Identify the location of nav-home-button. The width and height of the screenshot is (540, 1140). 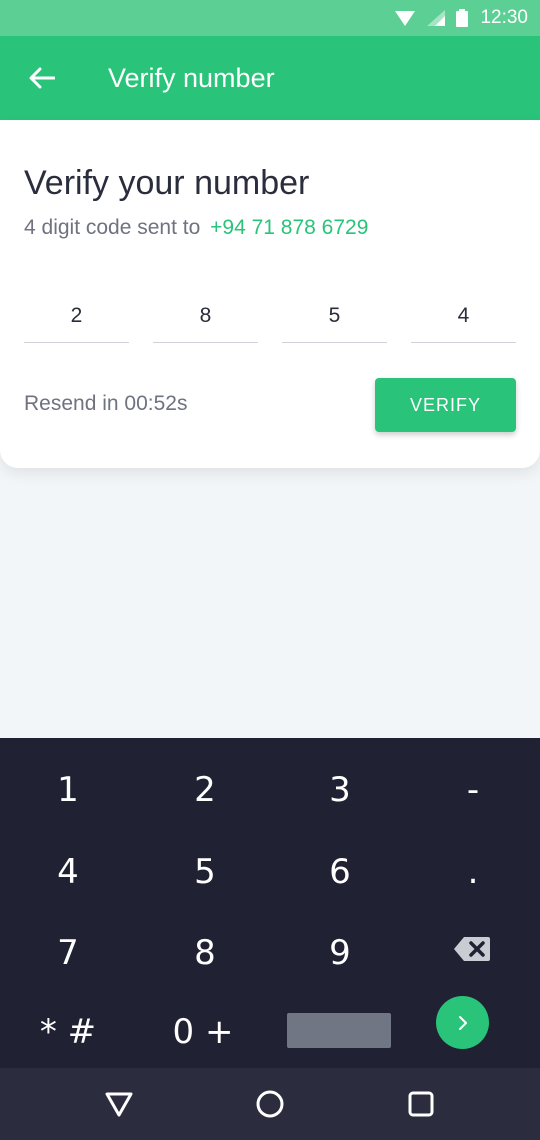
(270, 1104).